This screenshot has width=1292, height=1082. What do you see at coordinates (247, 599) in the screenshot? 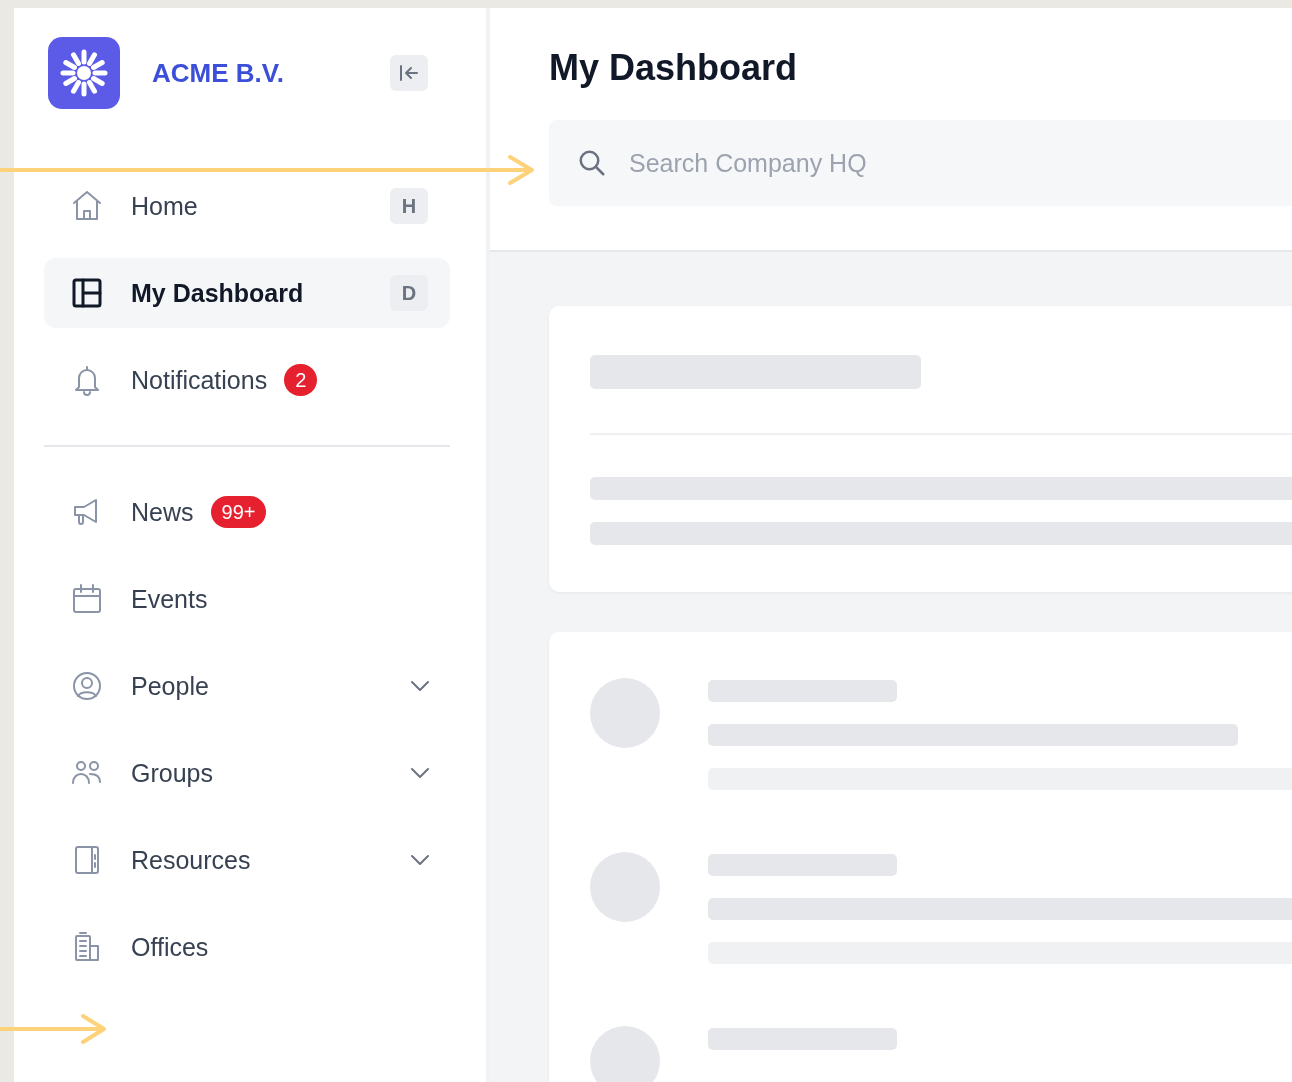
I see `nav-item: Events` at bounding box center [247, 599].